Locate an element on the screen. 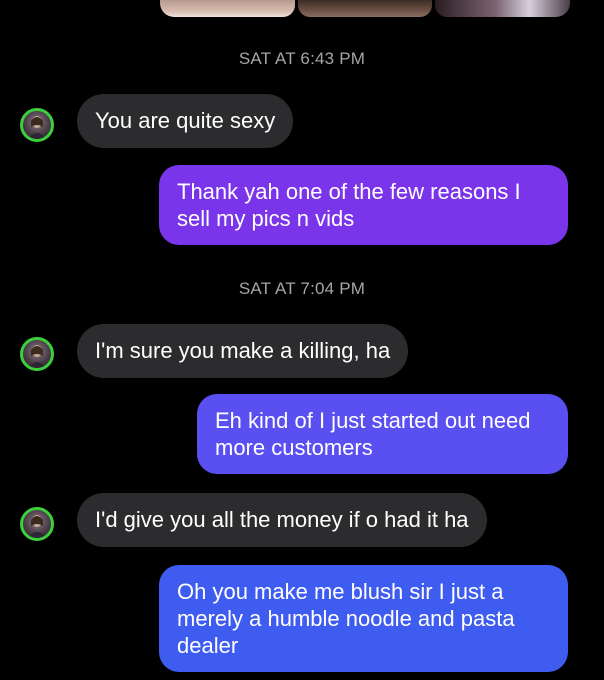  message-text-line: I'm sure you make a killing, ha is located at coordinates (243, 350).